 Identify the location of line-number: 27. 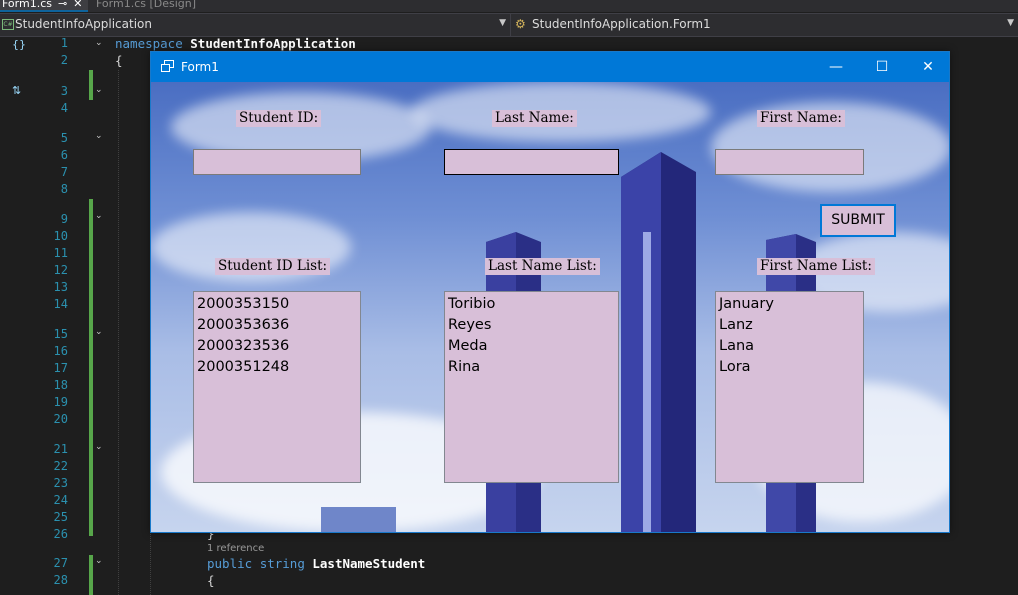
(60, 563).